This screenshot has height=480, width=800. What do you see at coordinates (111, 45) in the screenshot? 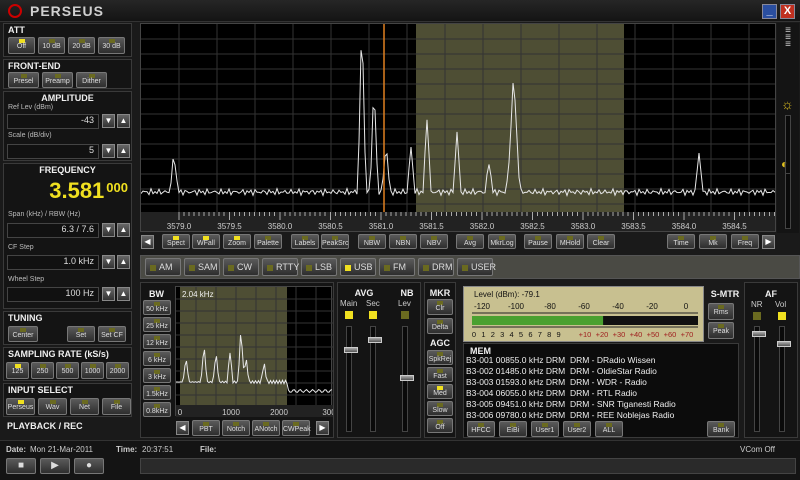
I see `att-button-3: 30 dB` at bounding box center [111, 45].